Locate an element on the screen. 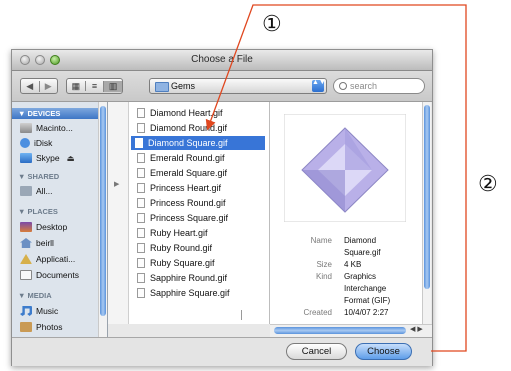  sidebar-item-label: beirll is located at coordinates (45, 243).